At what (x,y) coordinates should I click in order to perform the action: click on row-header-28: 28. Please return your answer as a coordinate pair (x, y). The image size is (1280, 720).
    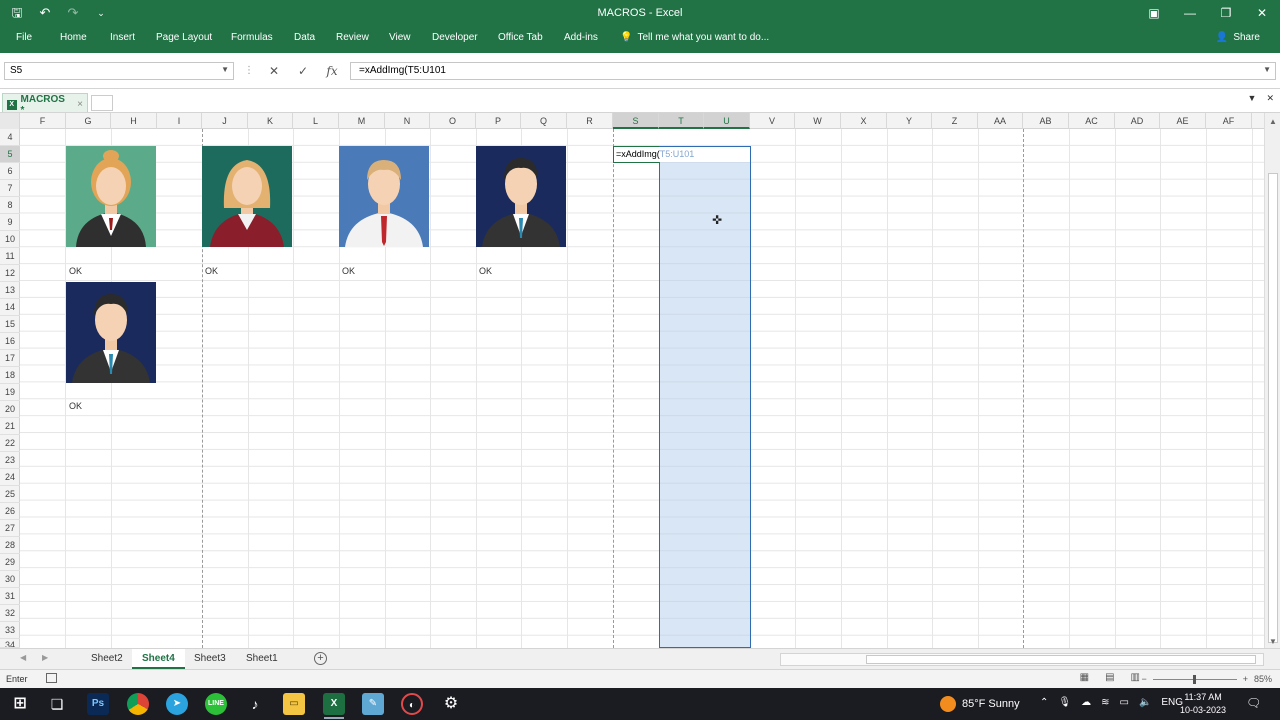
    Looking at the image, I should click on (10, 545).